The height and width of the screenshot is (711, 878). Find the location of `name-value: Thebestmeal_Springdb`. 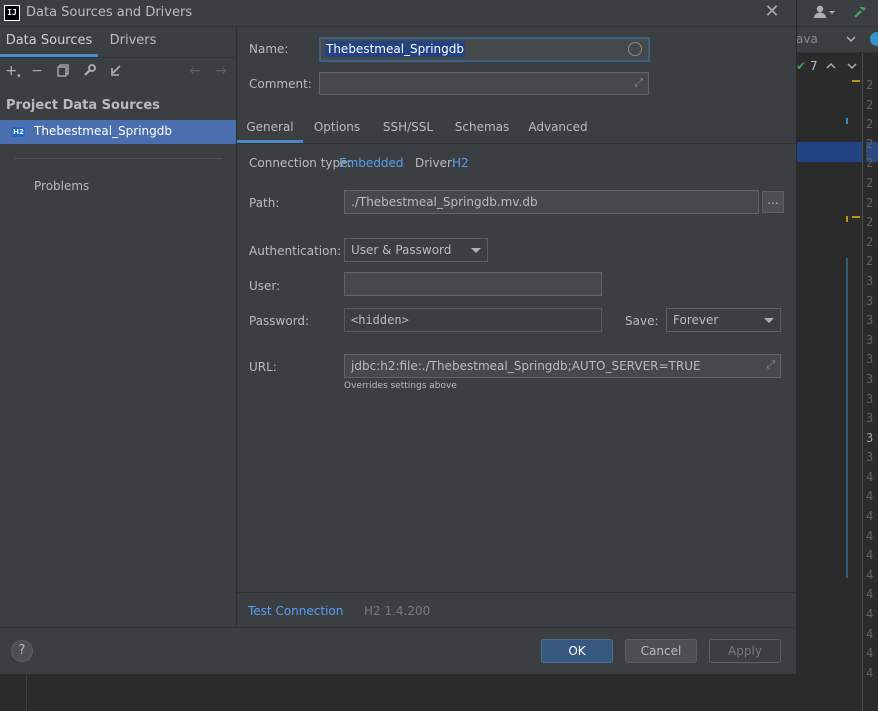

name-value: Thebestmeal_Springdb is located at coordinates (395, 49).